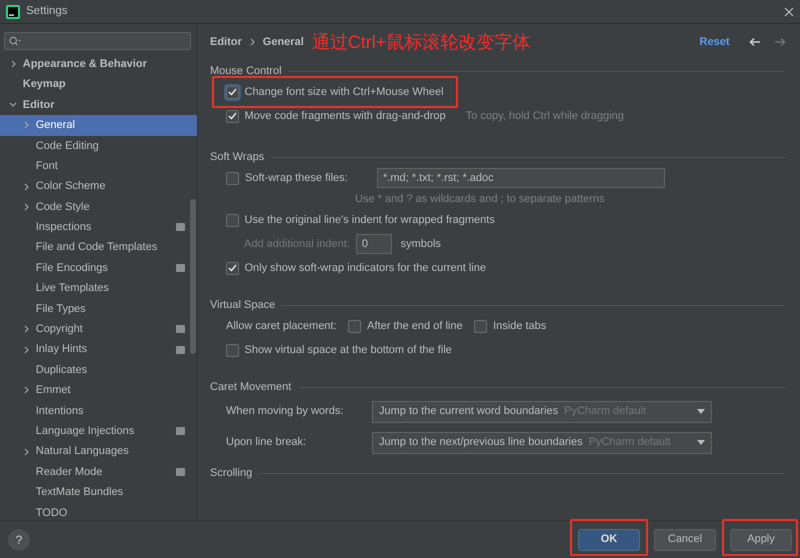  Describe the element at coordinates (344, 92) in the screenshot. I see `checkbox-label: Change font size with Ctrl+Mouse Wheel` at that location.